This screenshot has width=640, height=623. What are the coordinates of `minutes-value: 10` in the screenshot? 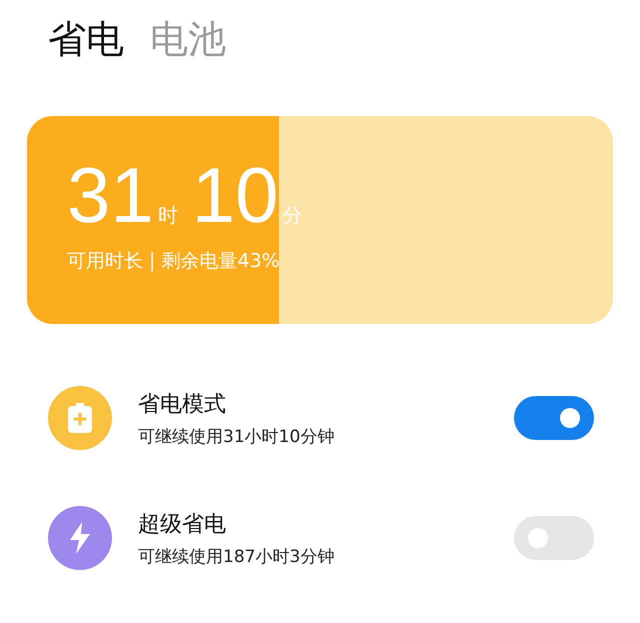 It's located at (235, 195).